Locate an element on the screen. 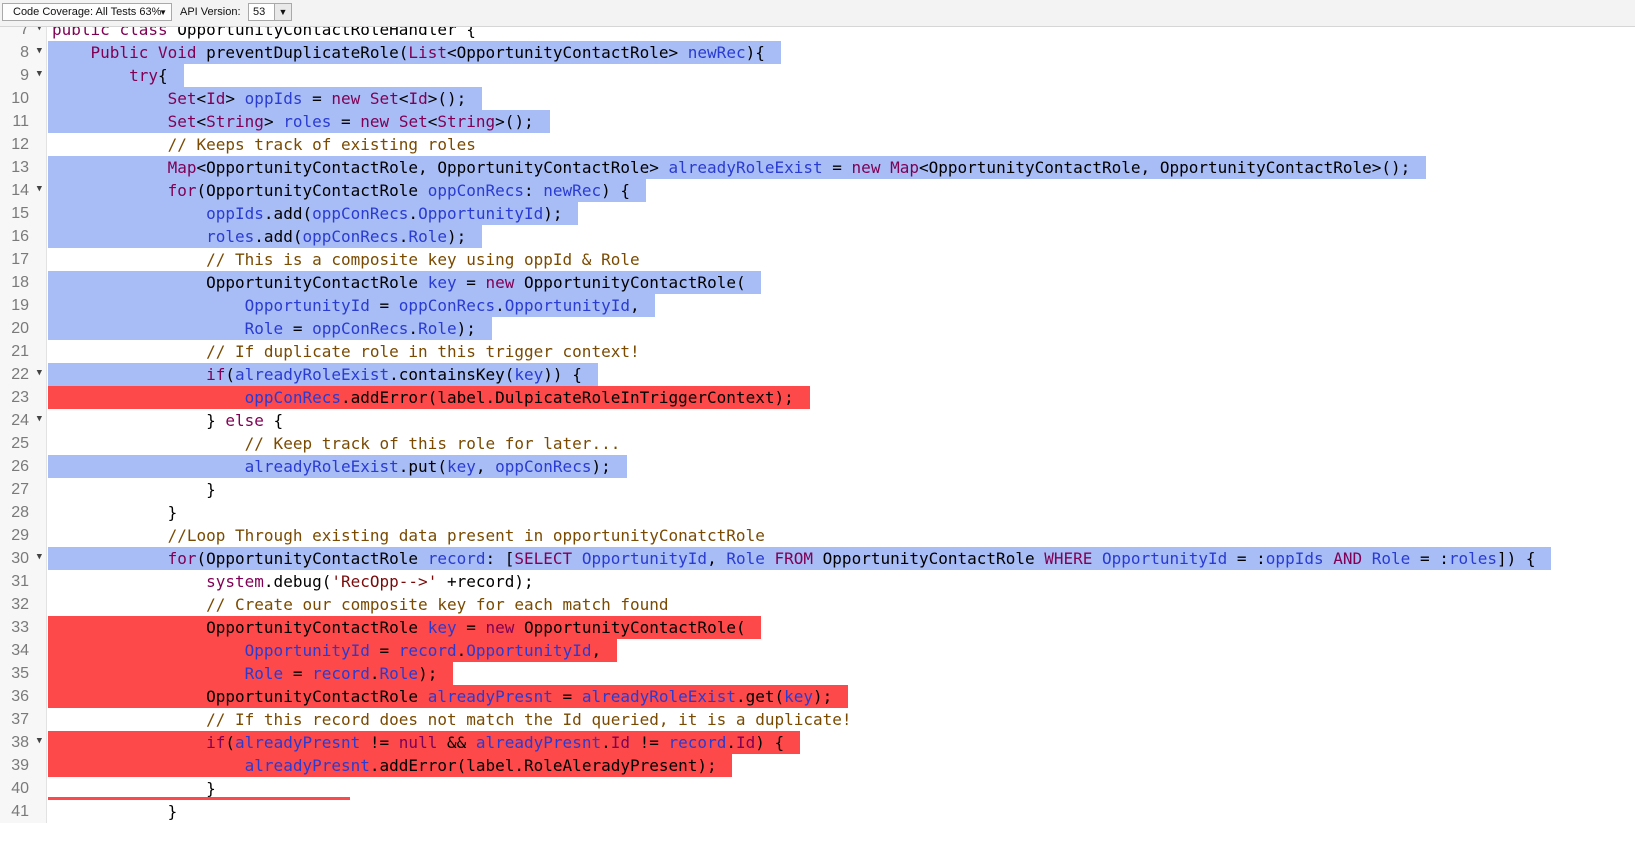 The image size is (1635, 861). line-number: 30 is located at coordinates (20, 558).